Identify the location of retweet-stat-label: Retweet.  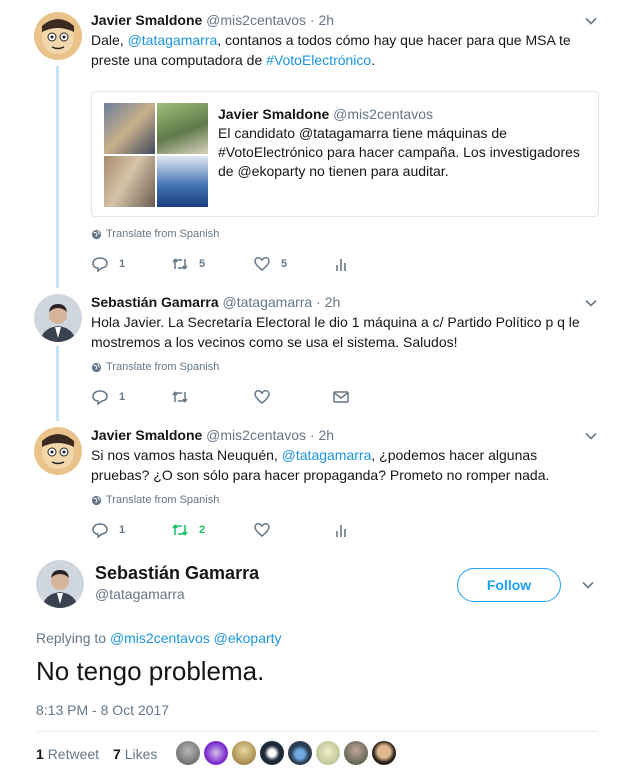
(73, 754).